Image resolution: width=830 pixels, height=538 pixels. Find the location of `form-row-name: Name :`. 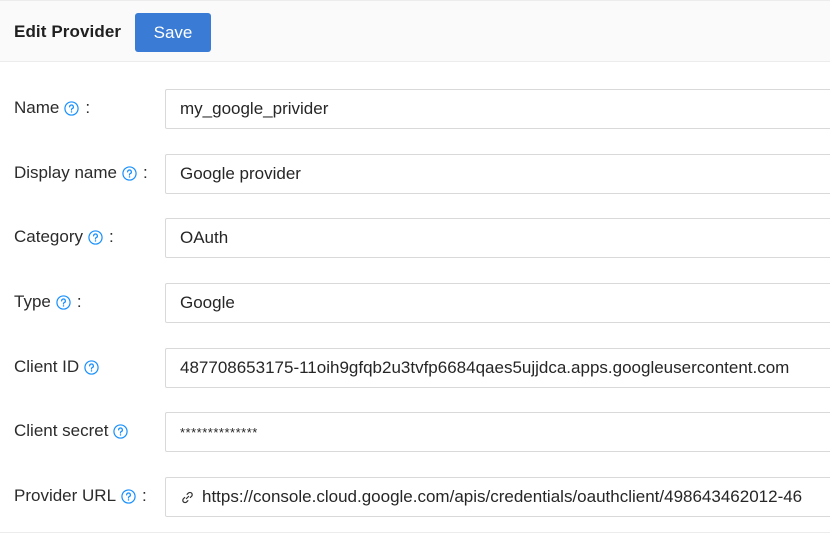

form-row-name: Name : is located at coordinates (415, 109).